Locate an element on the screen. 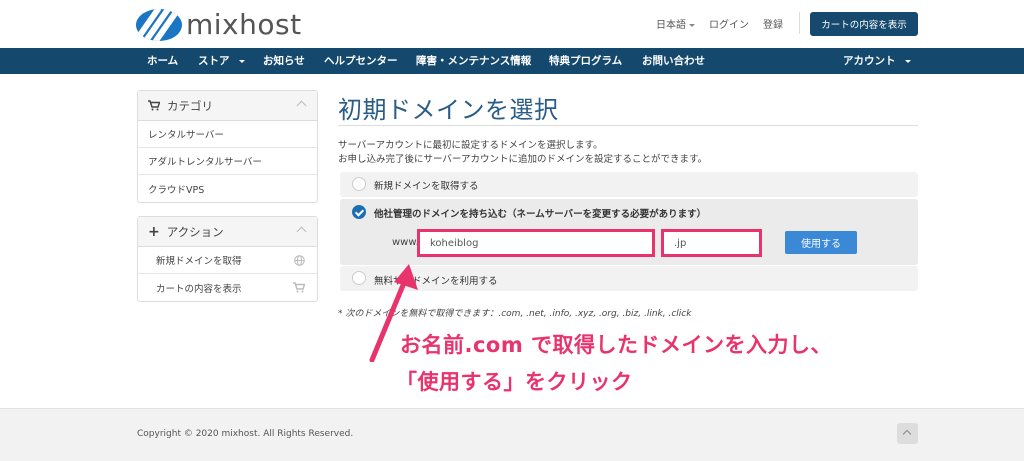 Image resolution: width=1024 pixels, height=461 pixels. description-line-2: お申し込み完了後にサーバーアカウントに追加のドメインを設定することができます。 is located at coordinates (523, 159).